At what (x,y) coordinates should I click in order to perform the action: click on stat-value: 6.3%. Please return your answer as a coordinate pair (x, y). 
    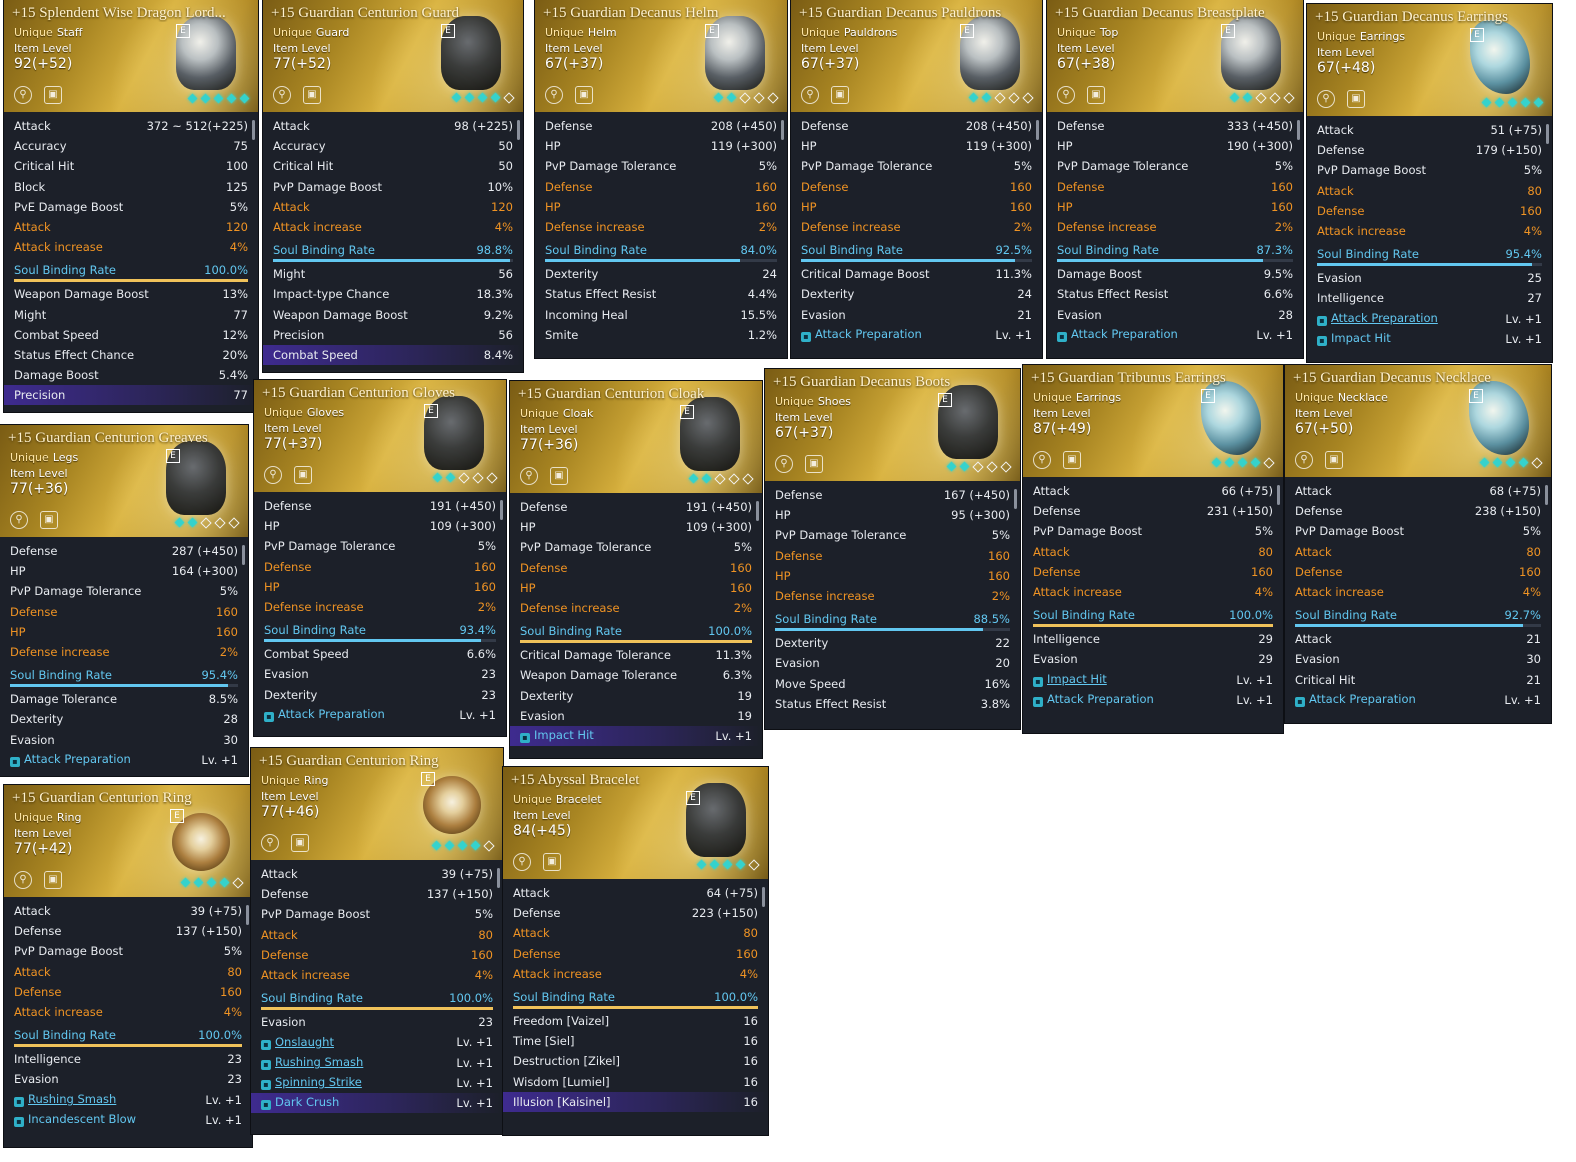
    Looking at the image, I should click on (737, 675).